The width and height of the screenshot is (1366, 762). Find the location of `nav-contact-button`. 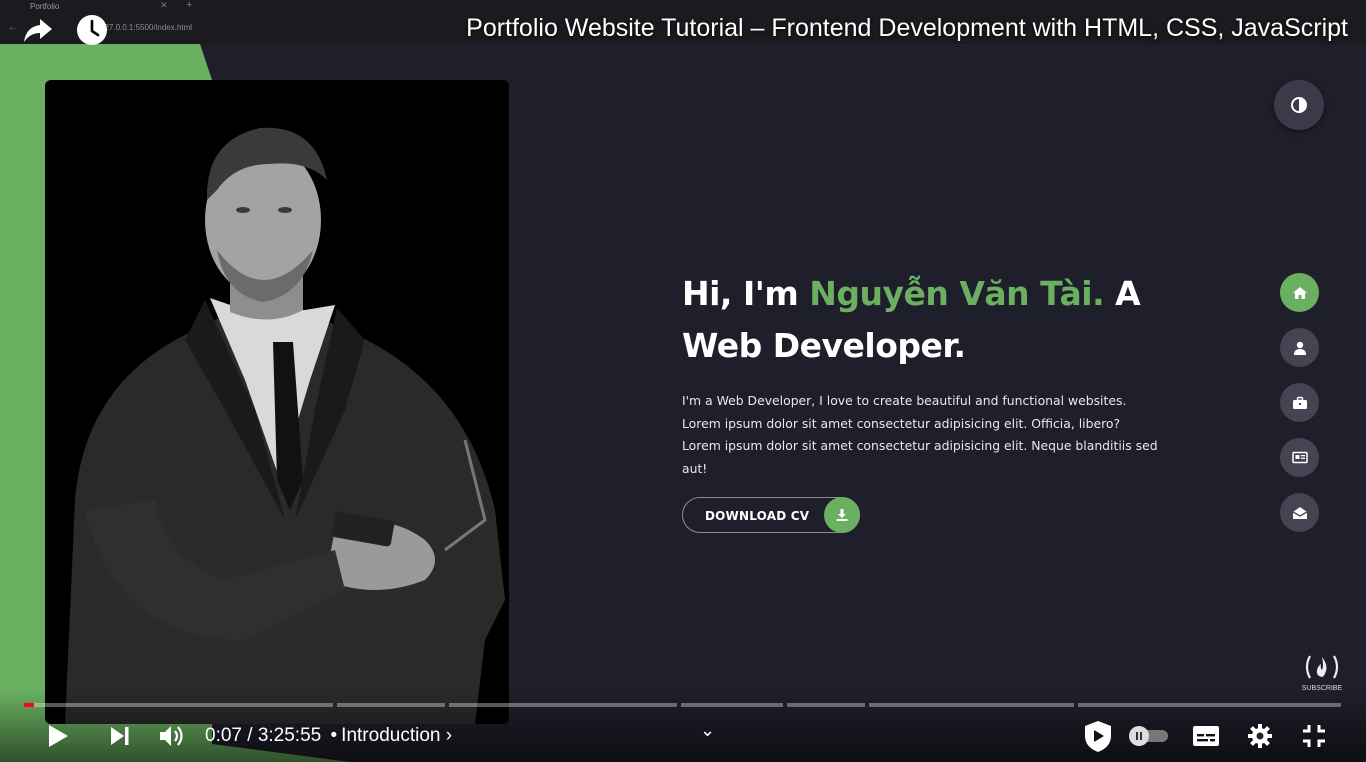

nav-contact-button is located at coordinates (1299, 512).